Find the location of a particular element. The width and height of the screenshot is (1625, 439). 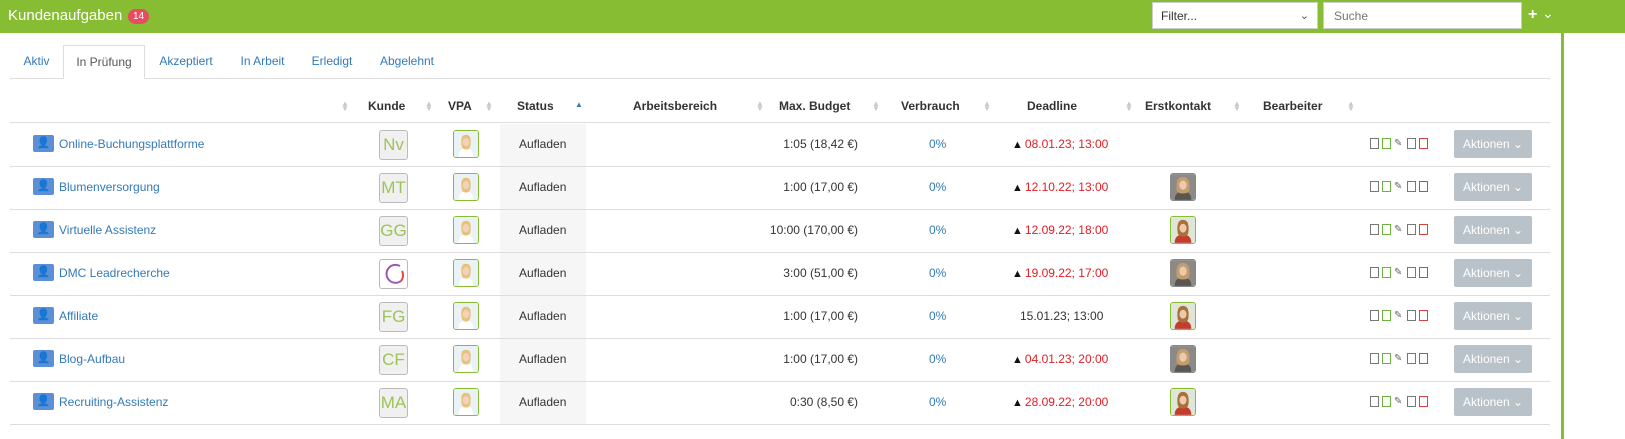

kunde-avatar: GG is located at coordinates (393, 231).